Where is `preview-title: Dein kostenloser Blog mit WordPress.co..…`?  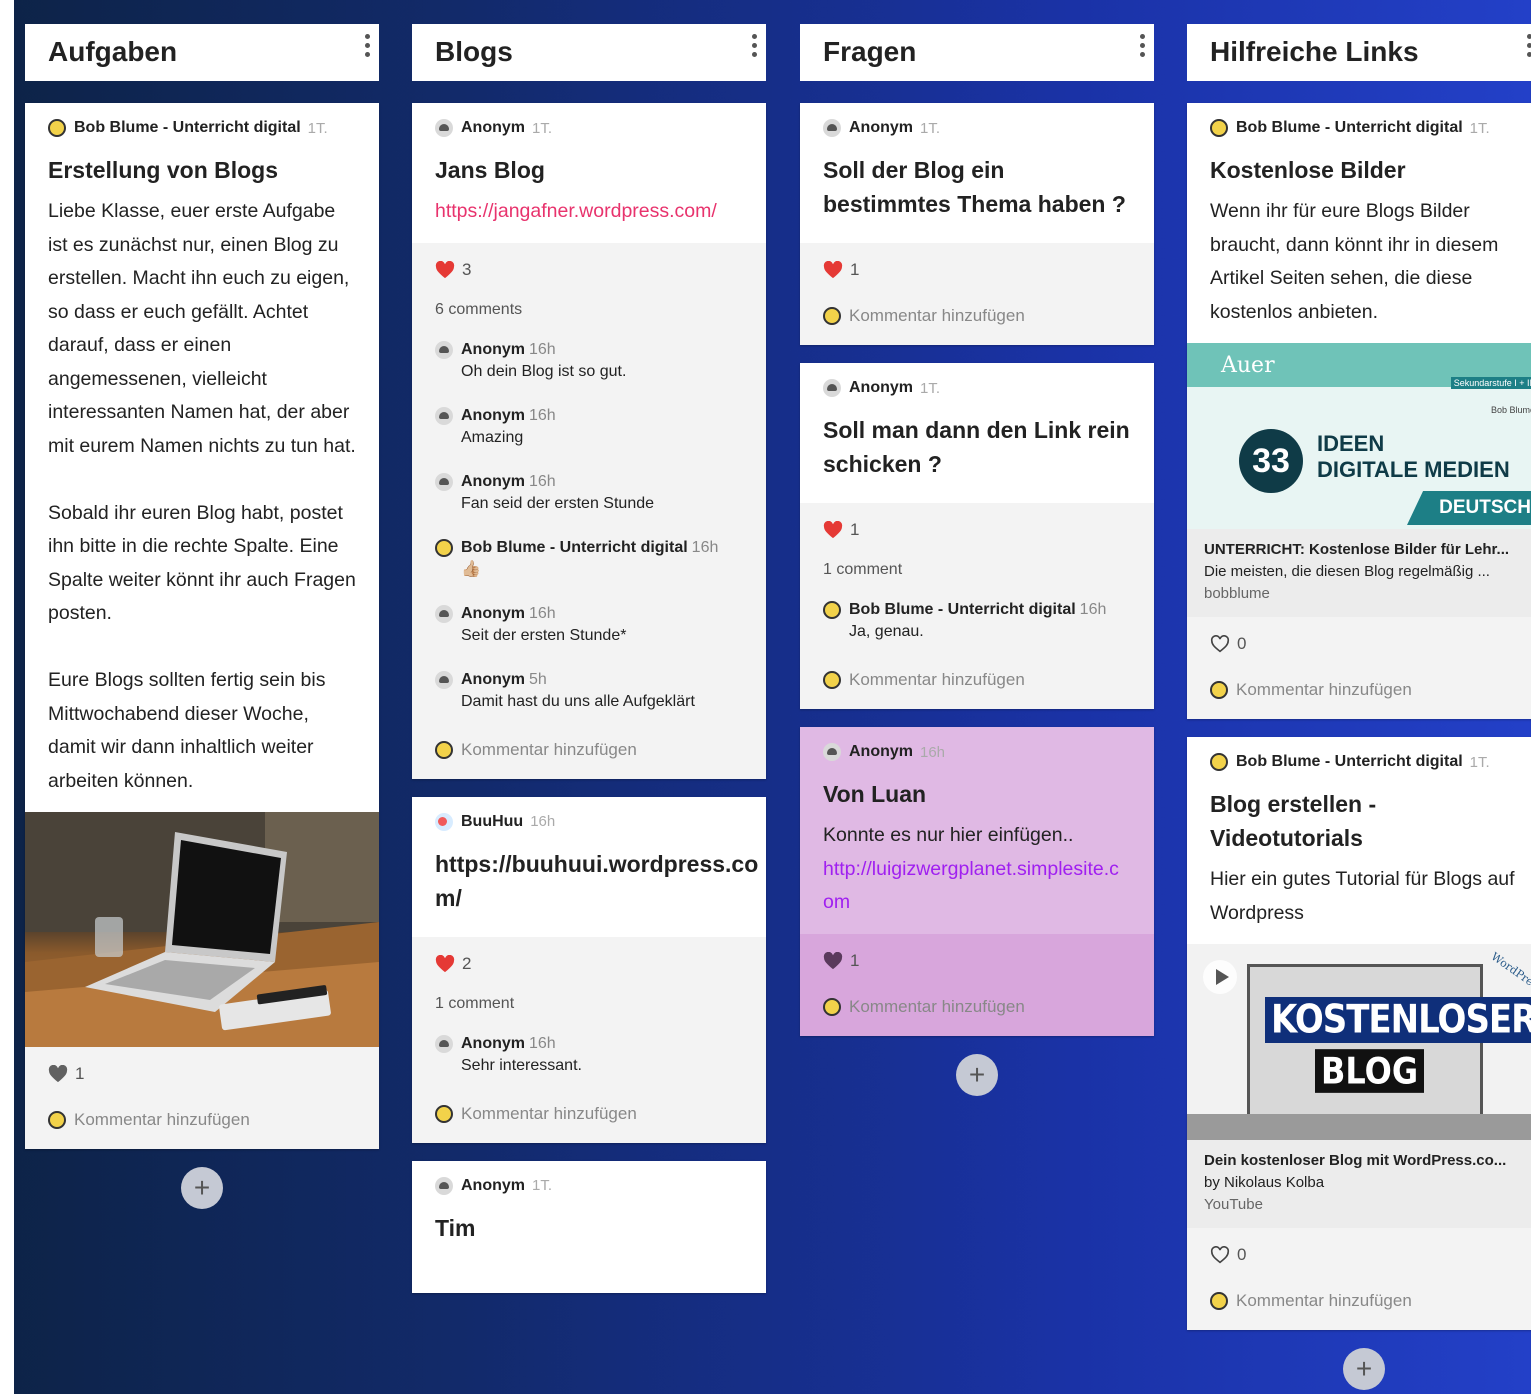 preview-title: Dein kostenloser Blog mit WordPress.co..… is located at coordinates (1355, 1160).